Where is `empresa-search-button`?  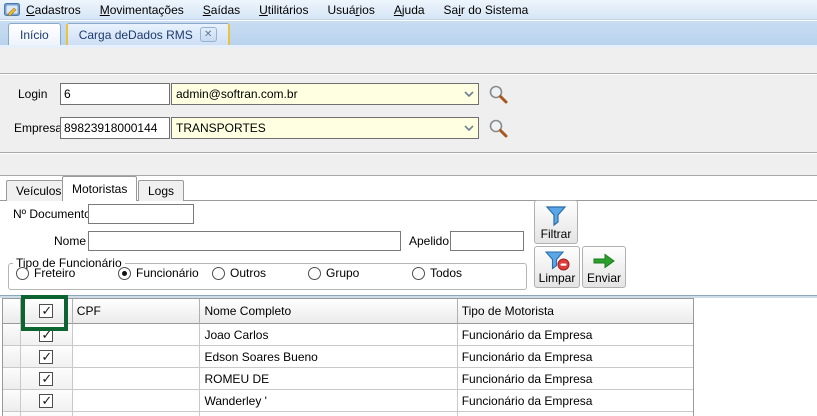 empresa-search-button is located at coordinates (498, 128).